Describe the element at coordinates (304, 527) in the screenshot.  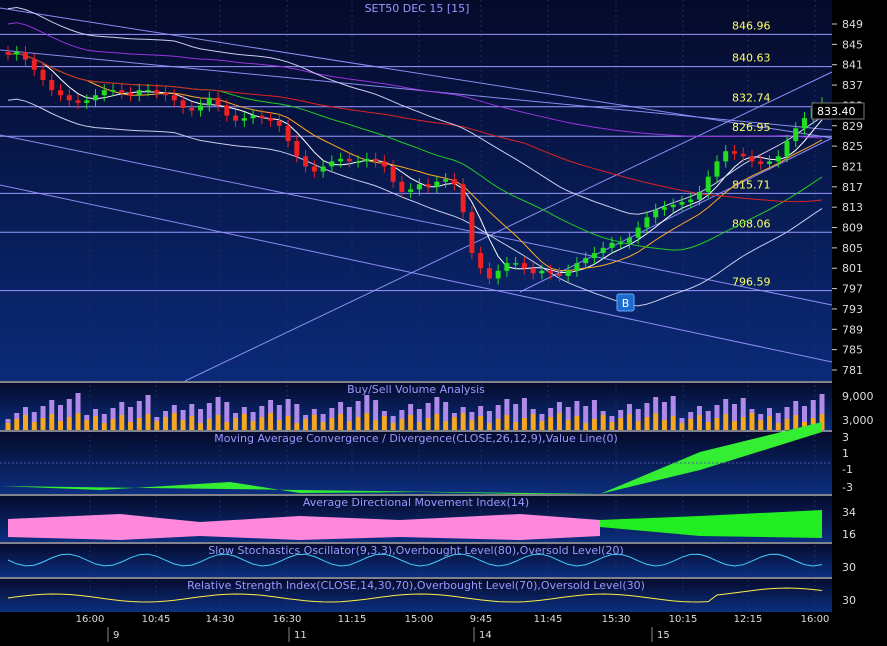
I see `adx-fill` at that location.